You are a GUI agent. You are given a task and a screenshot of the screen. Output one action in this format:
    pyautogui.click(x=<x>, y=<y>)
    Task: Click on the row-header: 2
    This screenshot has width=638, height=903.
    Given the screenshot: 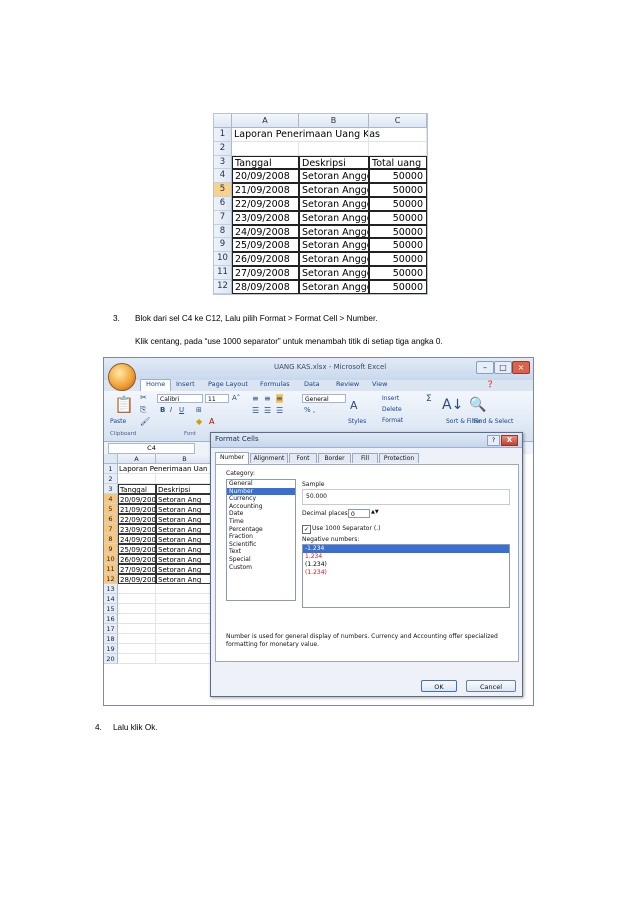 What is the action you would take?
    pyautogui.click(x=223, y=148)
    